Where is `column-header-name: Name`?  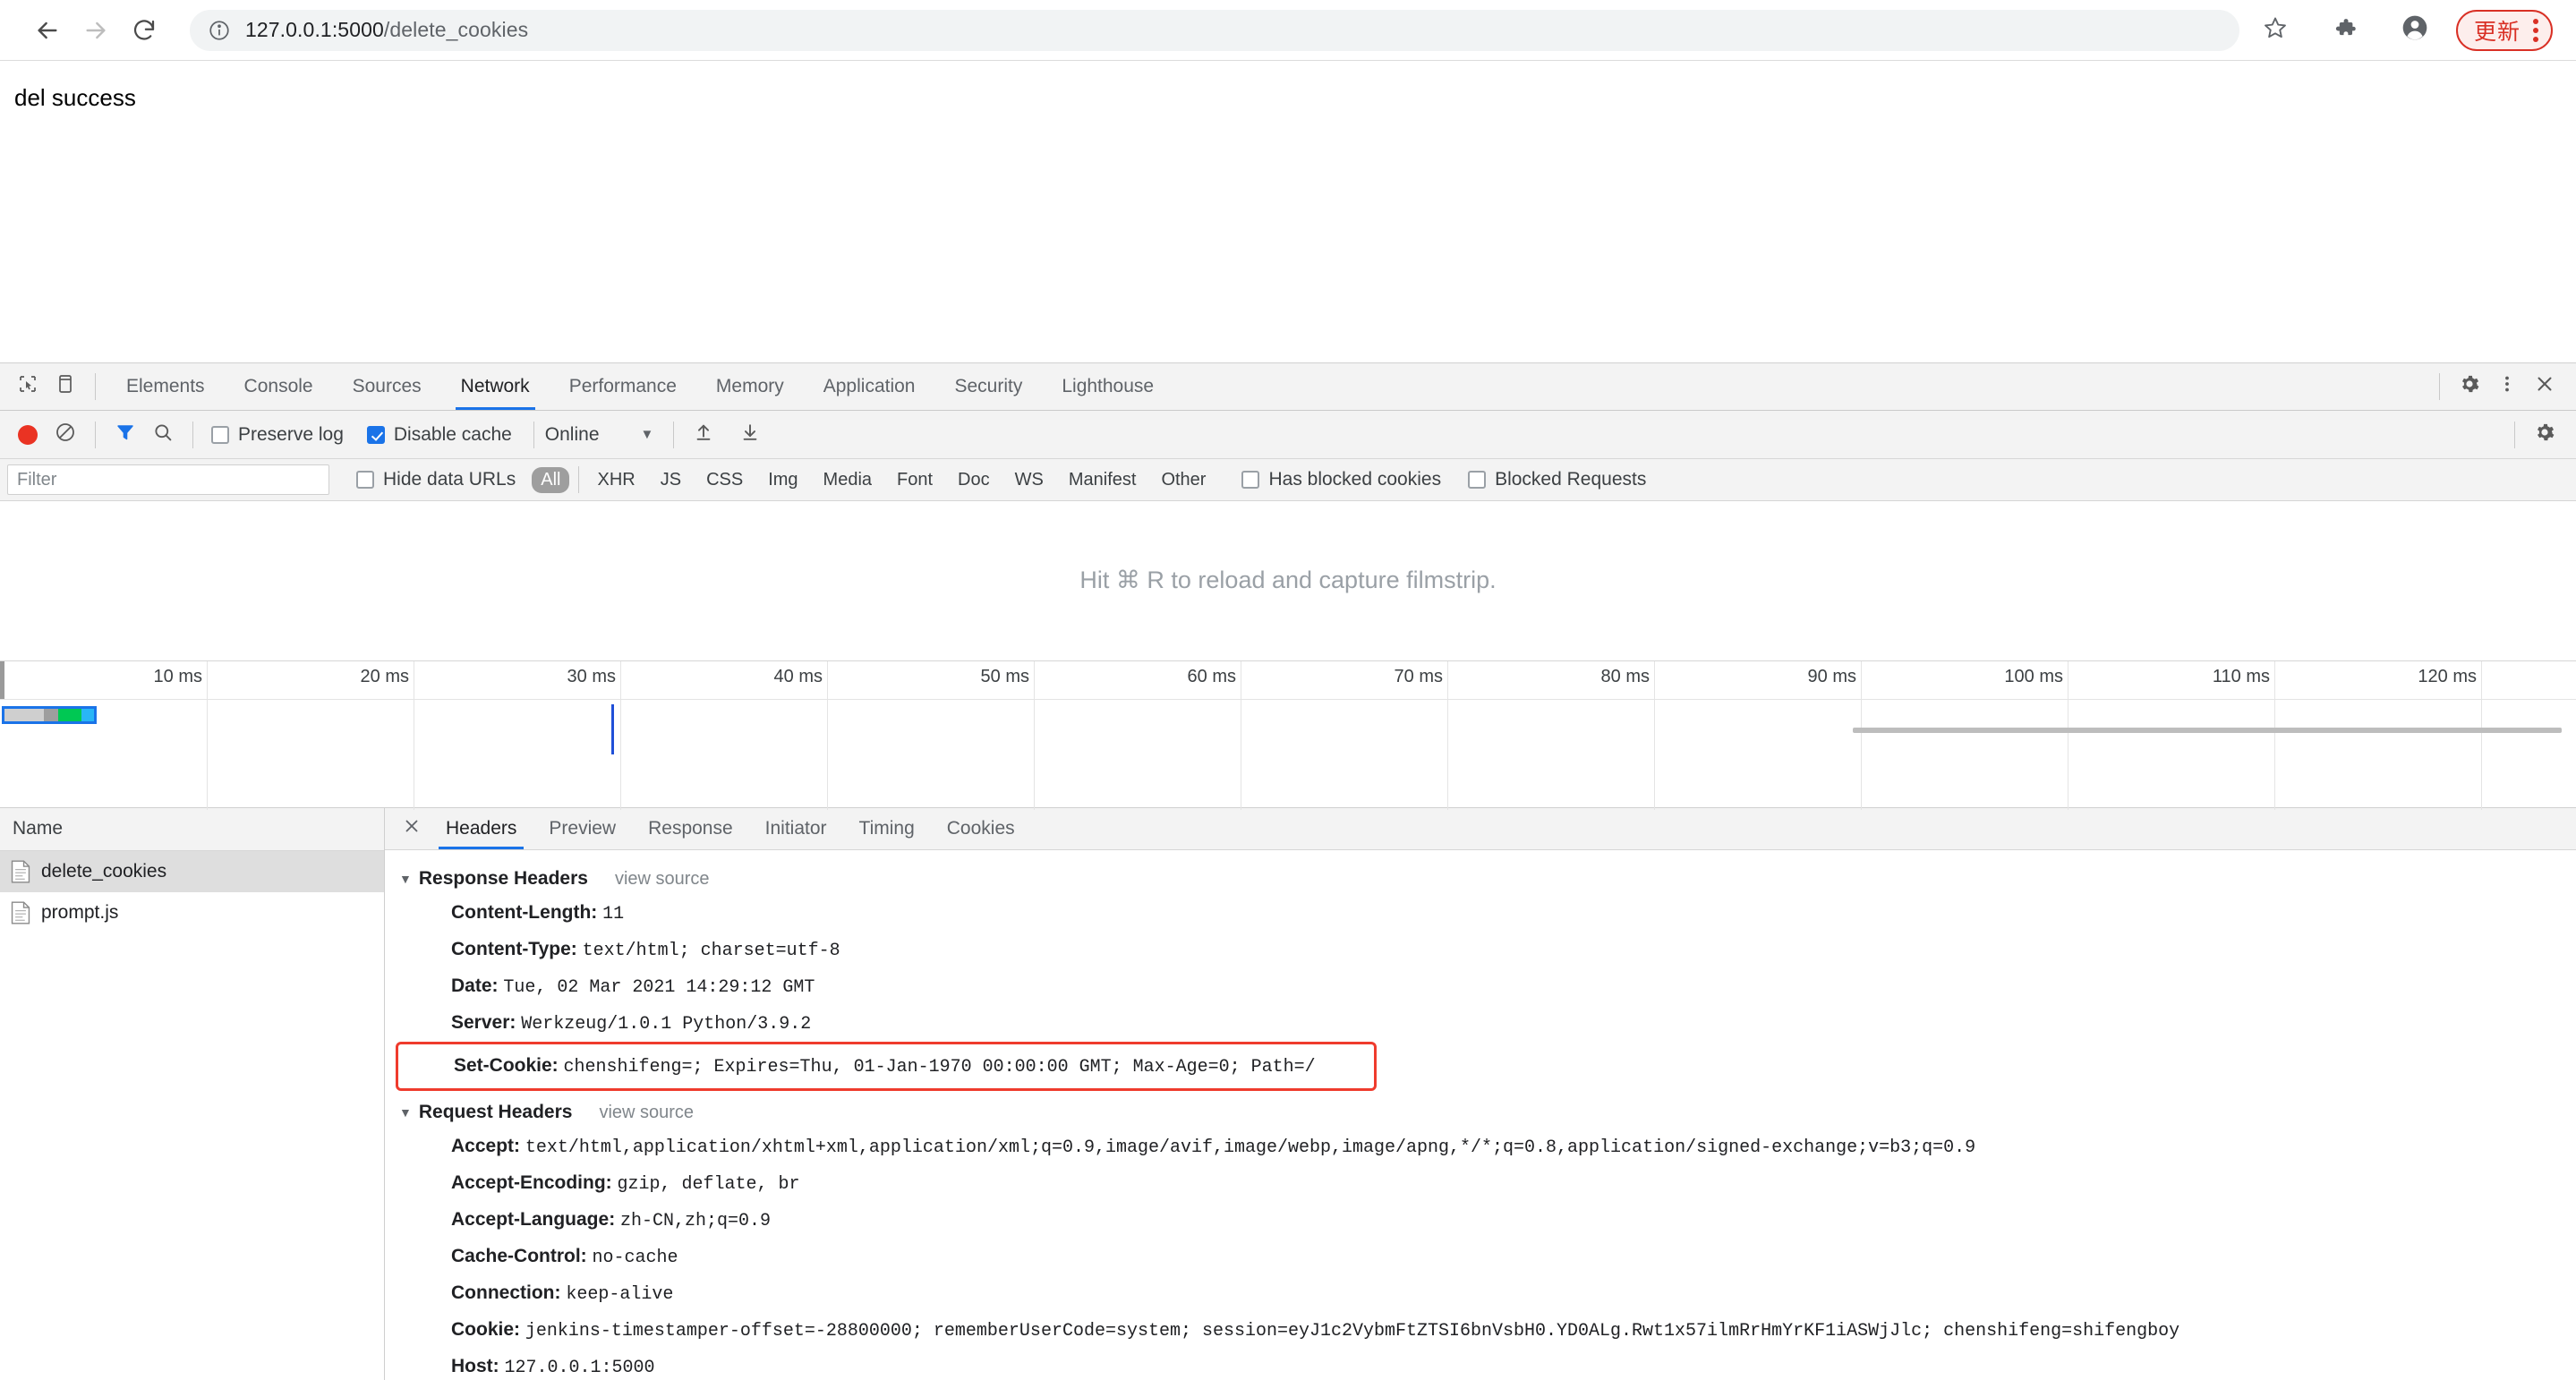
column-header-name: Name is located at coordinates (38, 828).